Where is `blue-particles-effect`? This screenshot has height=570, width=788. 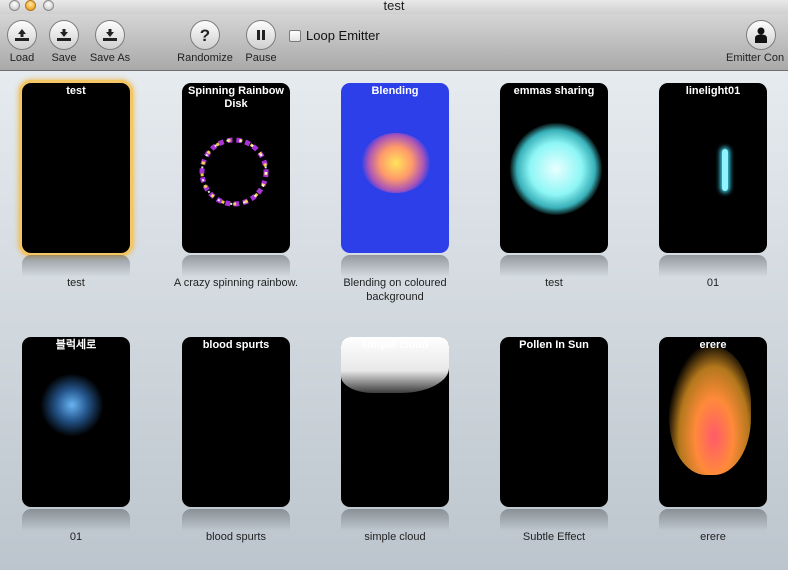
blue-particles-effect is located at coordinates (72, 405).